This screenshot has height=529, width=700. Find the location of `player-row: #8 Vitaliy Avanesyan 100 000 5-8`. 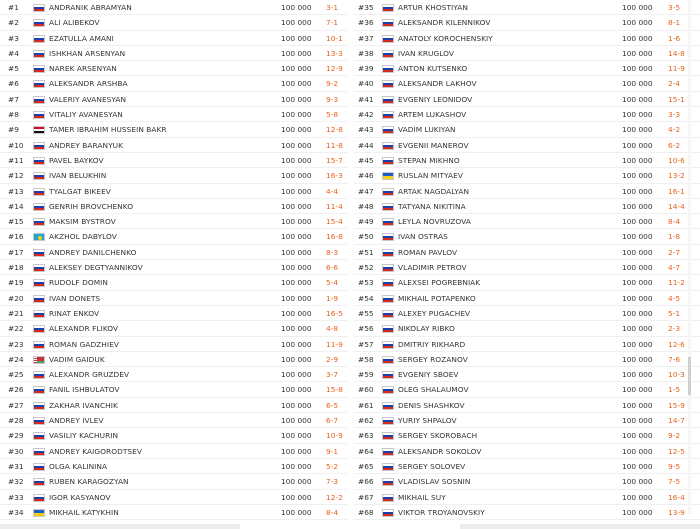

player-row: #8 Vitaliy Avanesyan 100 000 5-8 is located at coordinates (174, 115).